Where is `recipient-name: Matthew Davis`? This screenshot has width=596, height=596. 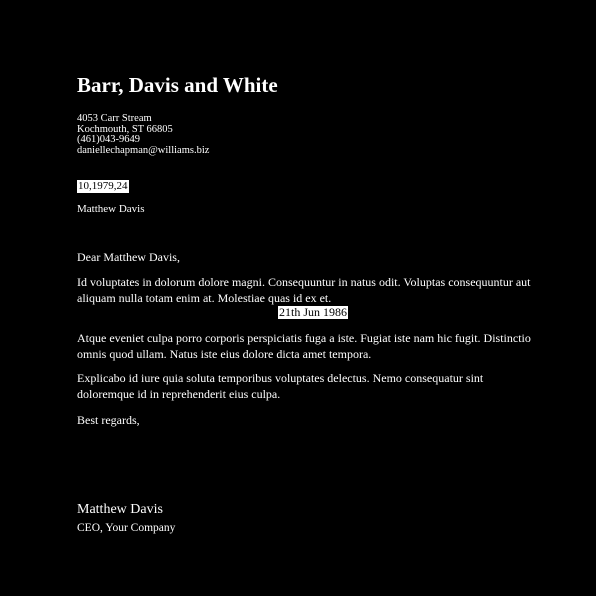
recipient-name: Matthew Davis is located at coordinates (111, 209).